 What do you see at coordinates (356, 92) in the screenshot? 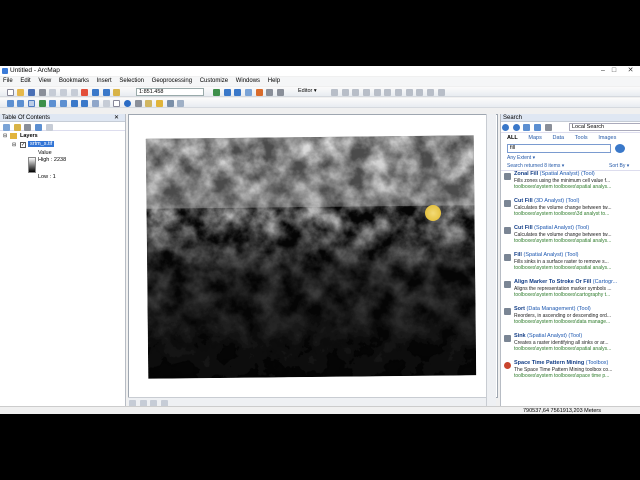
I see `straight-segment-icon` at bounding box center [356, 92].